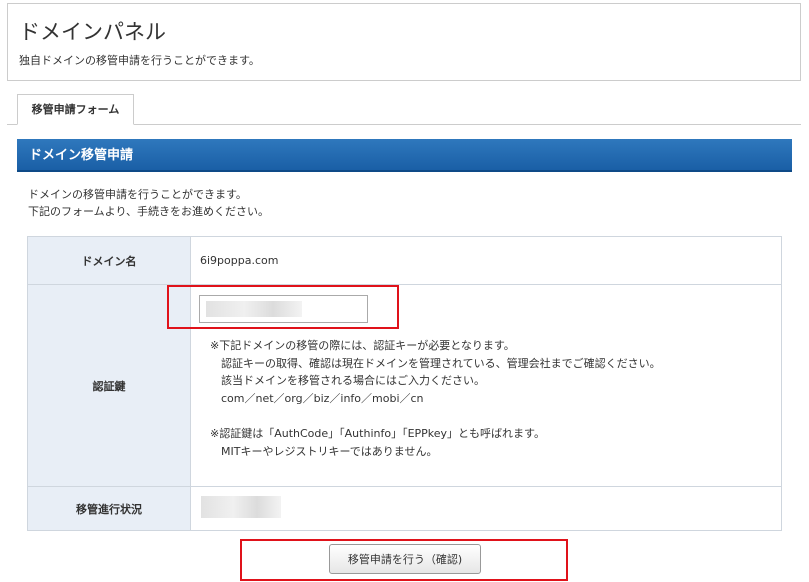  Describe the element at coordinates (405, 559) in the screenshot. I see `submit-transfer-button: 移管申請を行う（確認)` at that location.